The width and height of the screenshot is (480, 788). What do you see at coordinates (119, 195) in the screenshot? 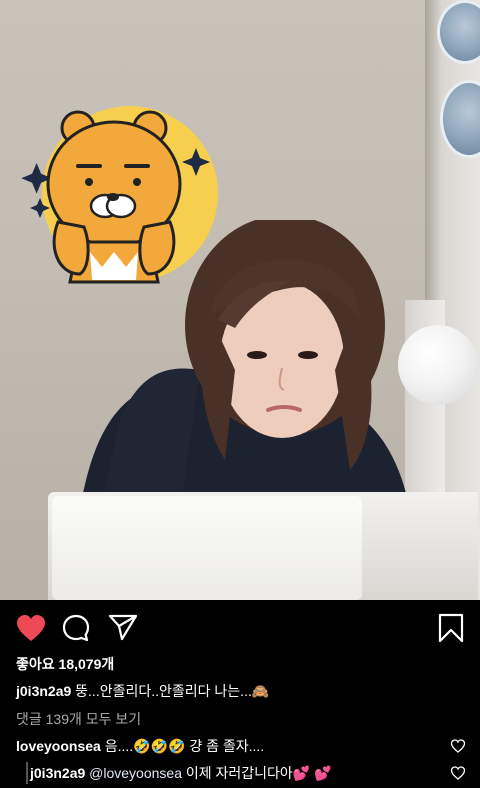
I see `ryan-character-sticker` at bounding box center [119, 195].